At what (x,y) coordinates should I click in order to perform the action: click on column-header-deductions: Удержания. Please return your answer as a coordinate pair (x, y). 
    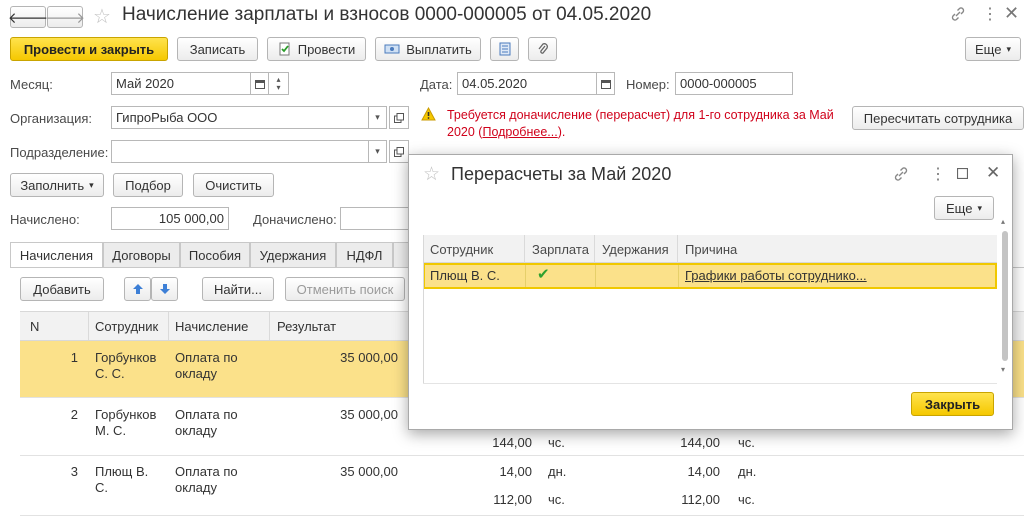
    Looking at the image, I should click on (636, 249).